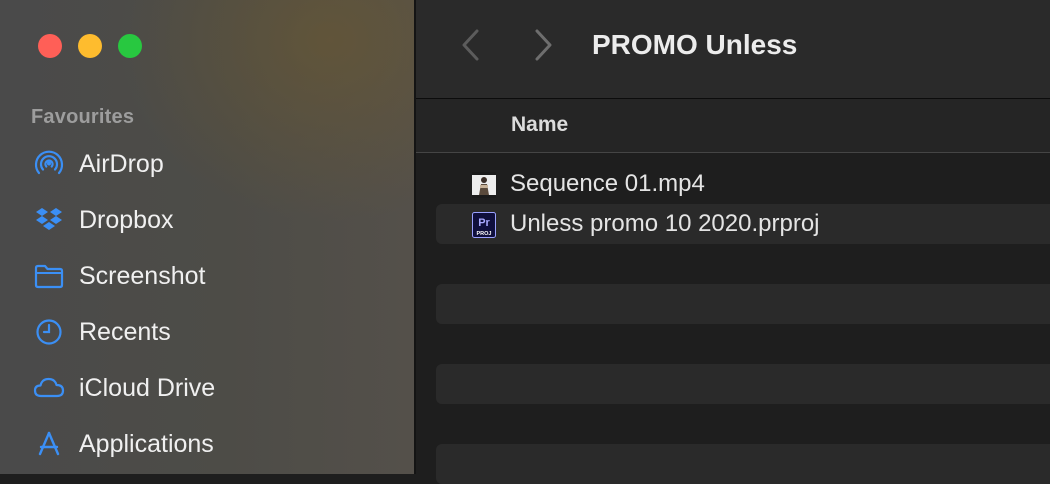  Describe the element at coordinates (733, 152) in the screenshot. I see `header-divider` at that location.